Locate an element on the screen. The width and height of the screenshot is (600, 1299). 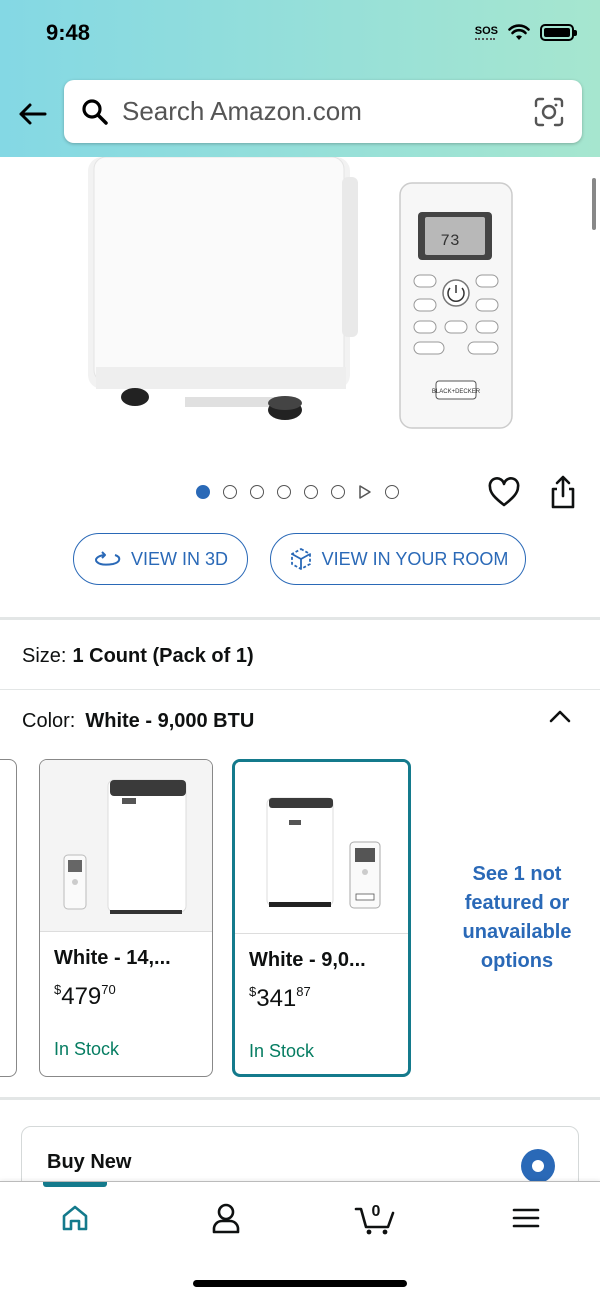
nav-home is located at coordinates (75, 1218).